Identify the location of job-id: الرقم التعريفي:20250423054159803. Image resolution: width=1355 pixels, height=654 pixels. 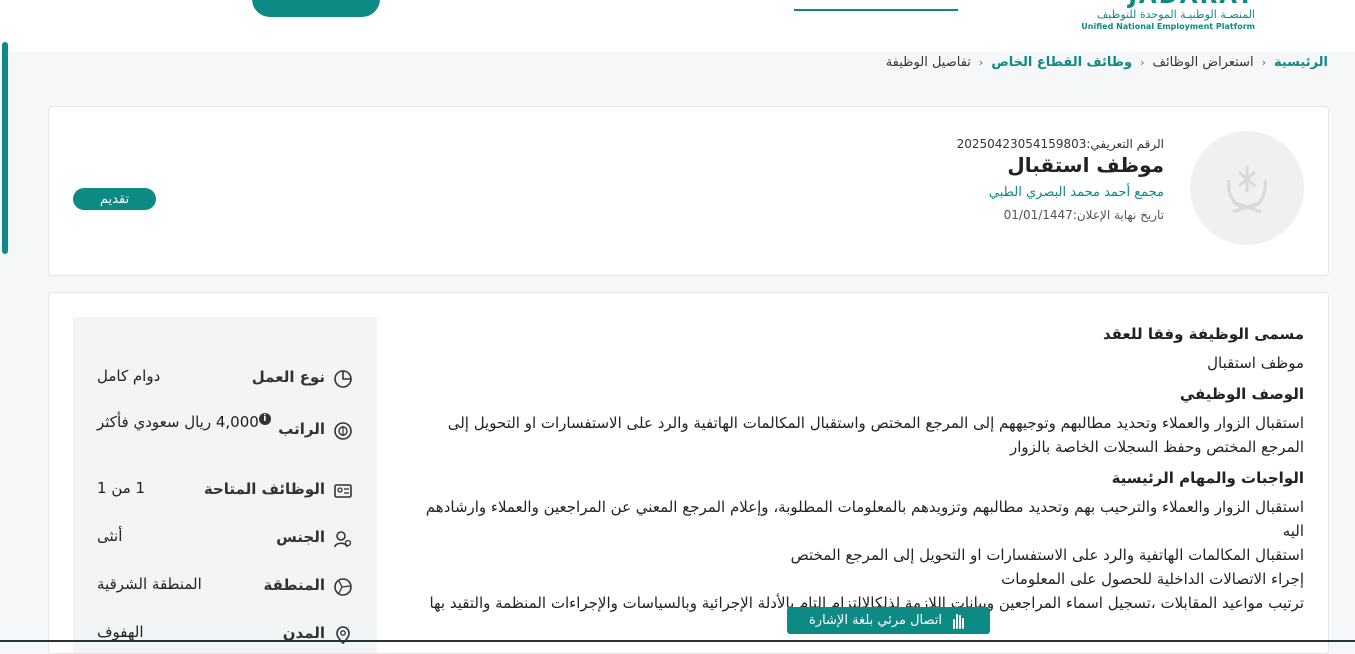
(1060, 144).